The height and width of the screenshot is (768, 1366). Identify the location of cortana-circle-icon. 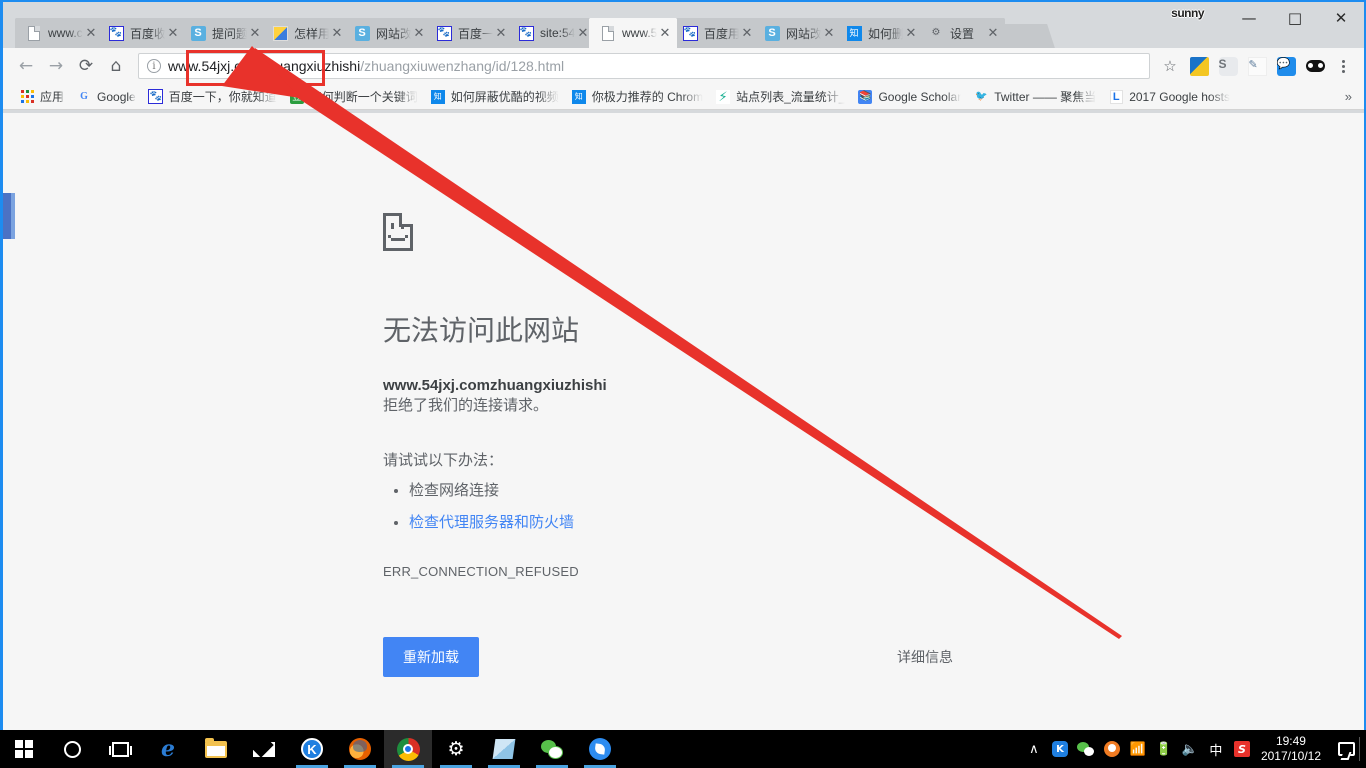
(72, 749).